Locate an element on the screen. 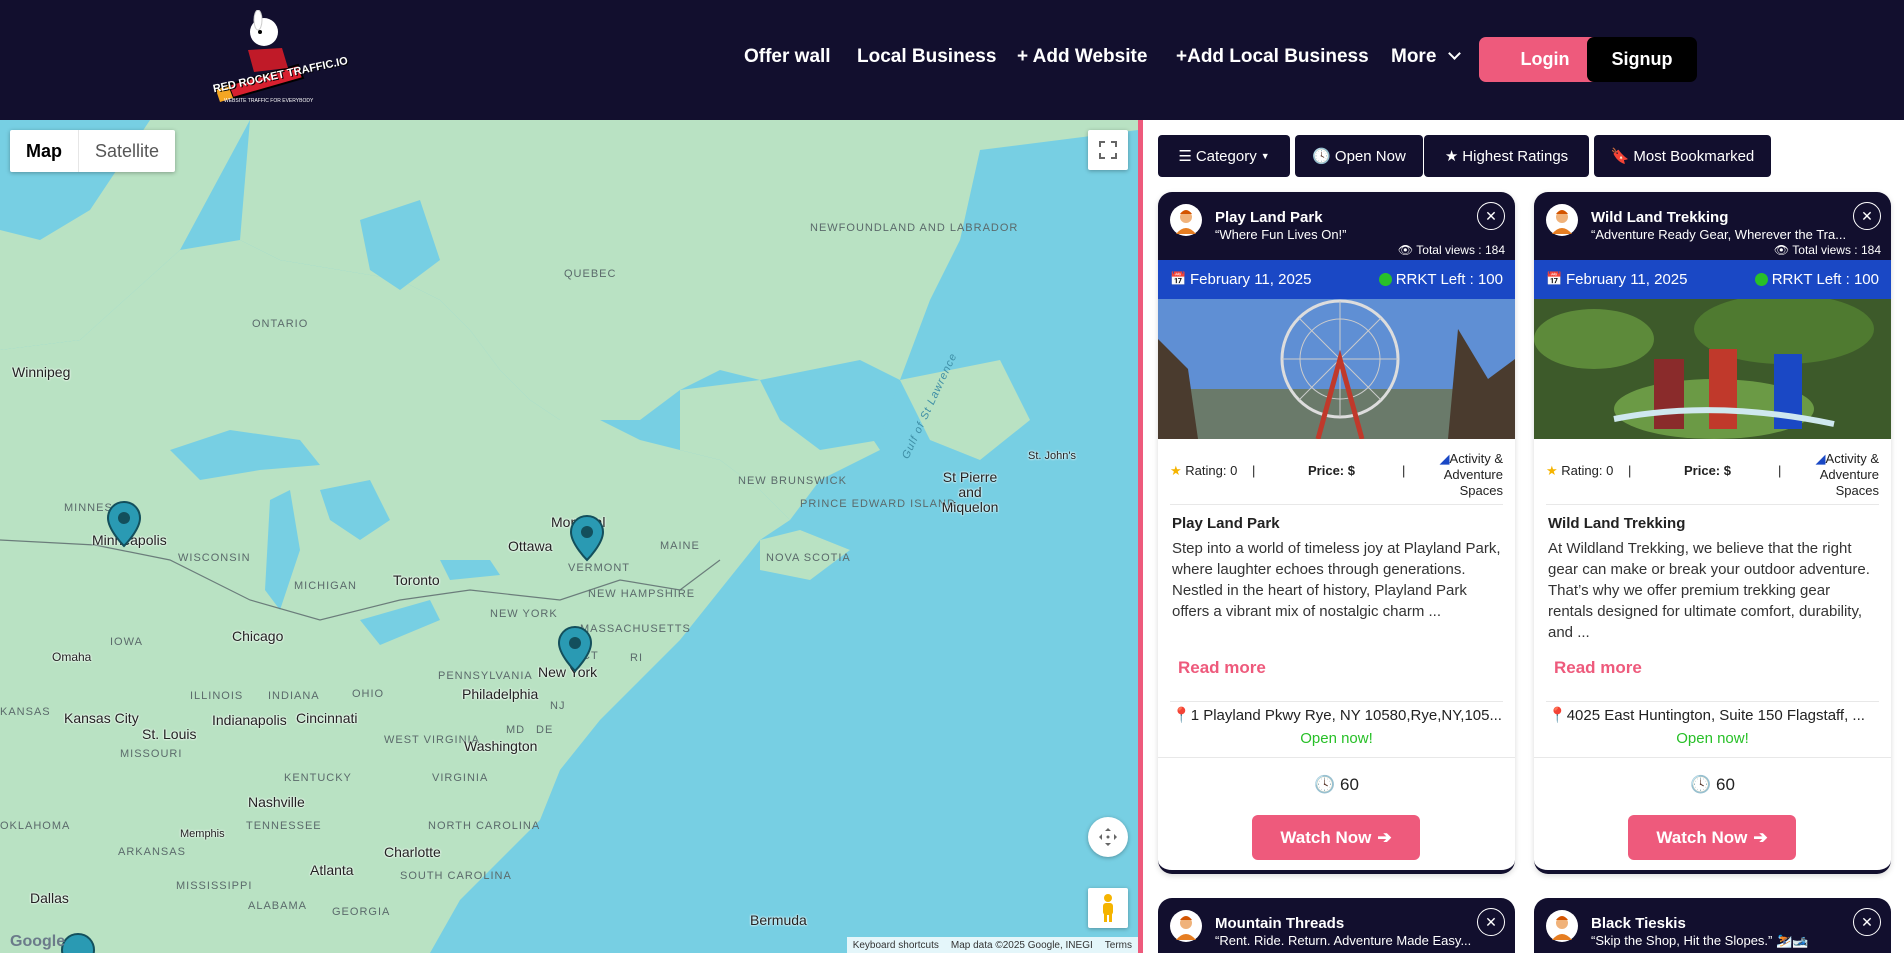  map-city-label: Philadelphia is located at coordinates (500, 694).